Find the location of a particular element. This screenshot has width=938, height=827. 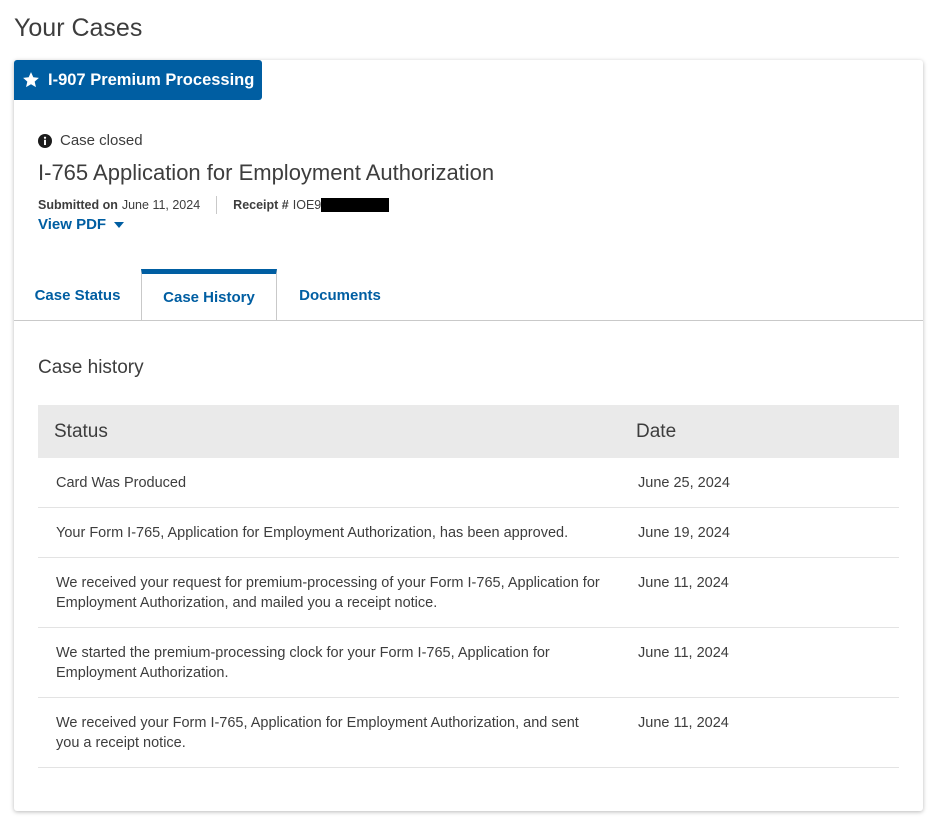

submitted-date: June 11, 2024 is located at coordinates (161, 205).